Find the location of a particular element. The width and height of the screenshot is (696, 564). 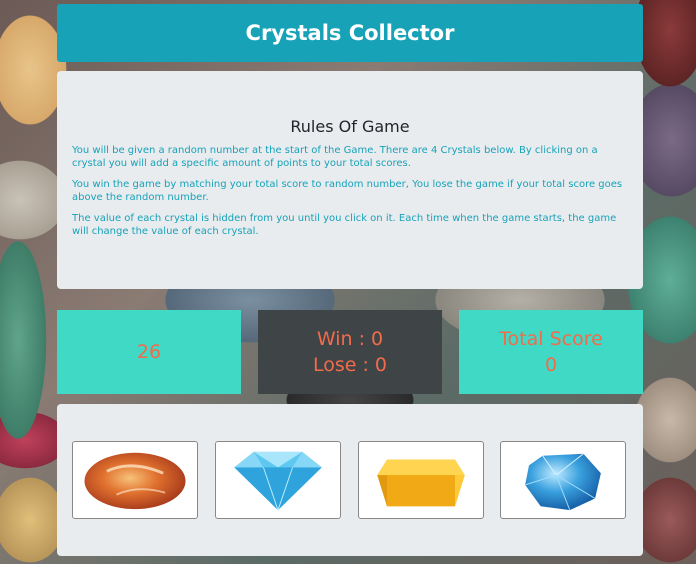

total-score-box: Total Score 0 is located at coordinates (551, 352).